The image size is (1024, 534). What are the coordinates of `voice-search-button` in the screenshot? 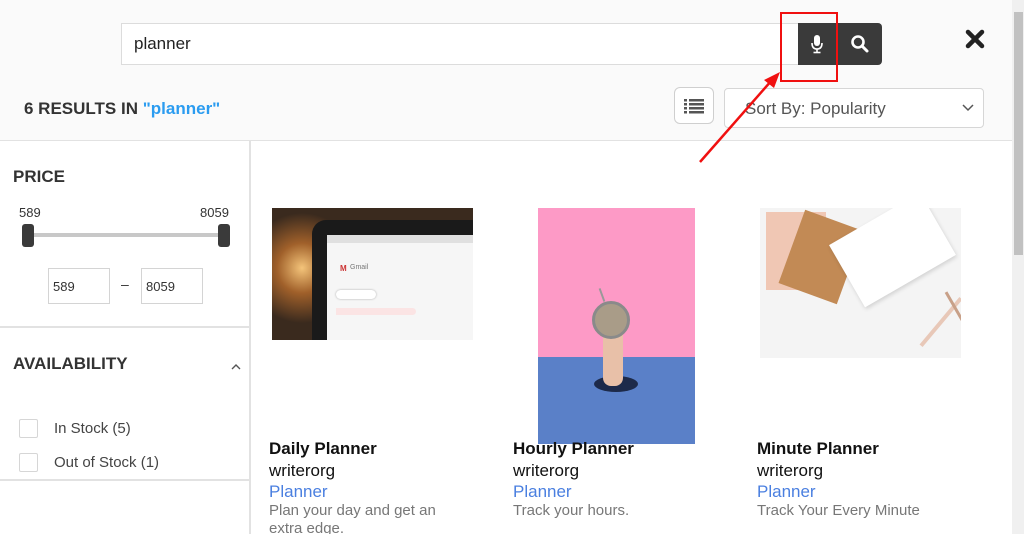 It's located at (817, 44).